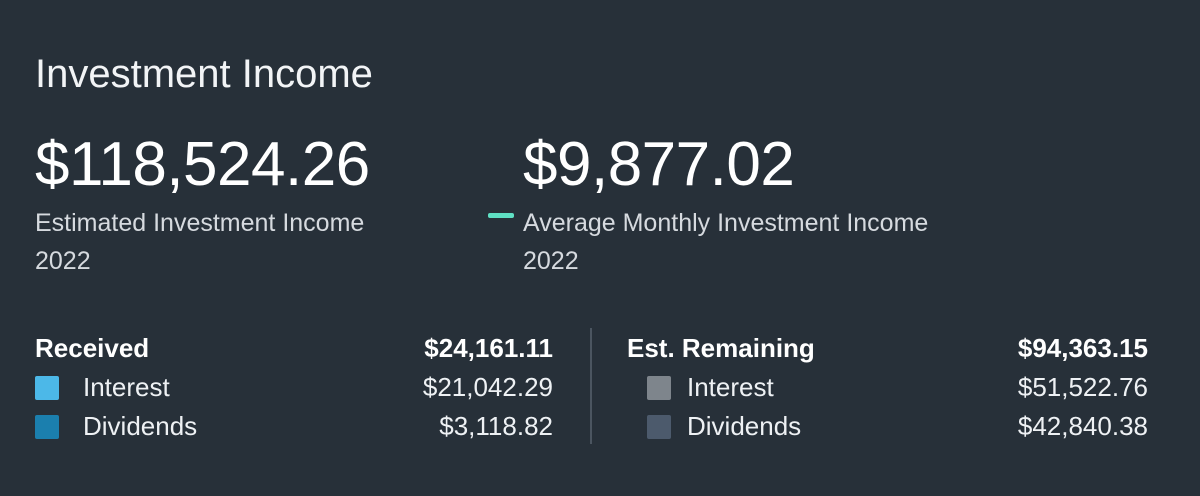  What do you see at coordinates (47, 388) in the screenshot?
I see `received-interest-swatch-icon` at bounding box center [47, 388].